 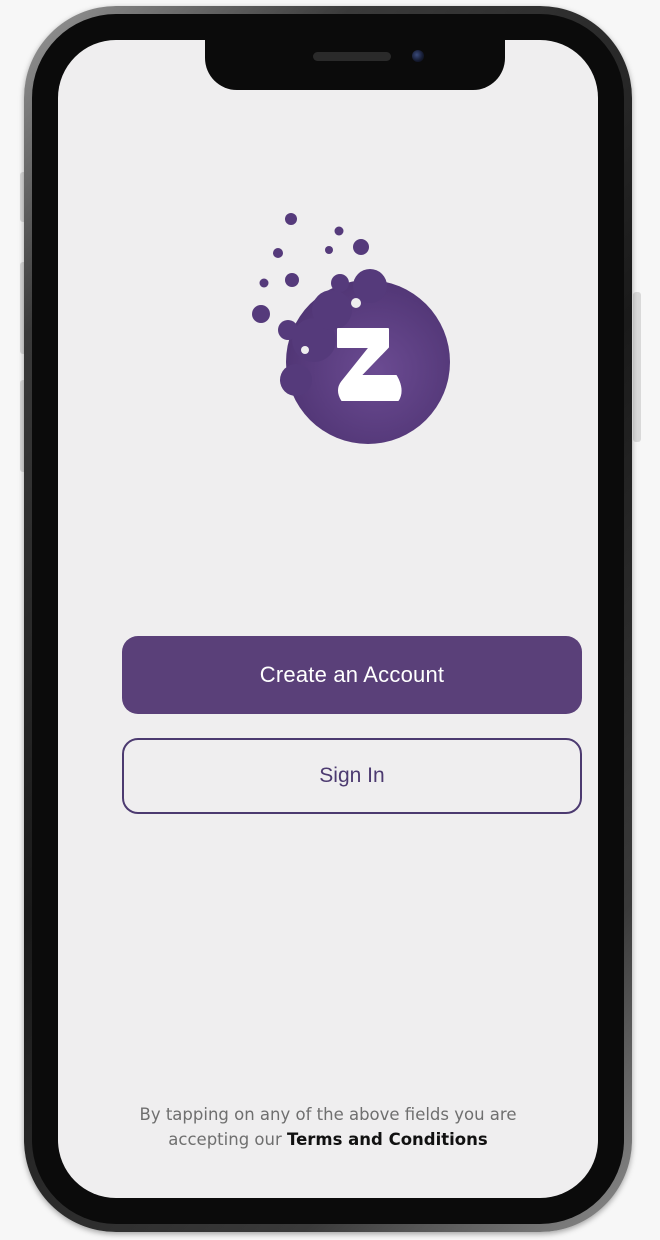 I want to click on terms-notice-prefix: accepting our, so click(x=225, y=1139).